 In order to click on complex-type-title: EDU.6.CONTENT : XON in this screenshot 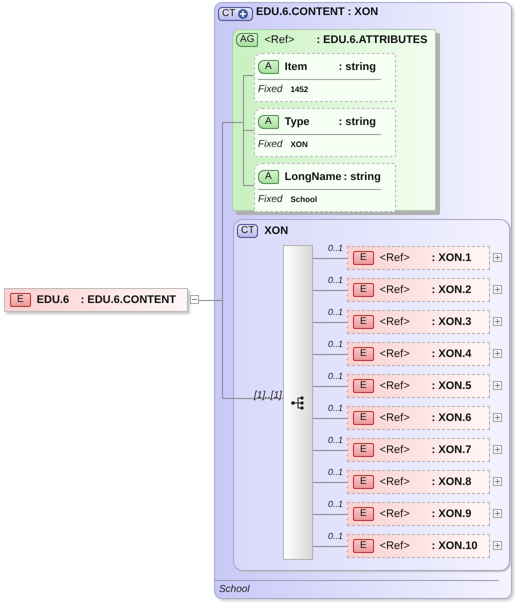, I will do `click(317, 12)`.